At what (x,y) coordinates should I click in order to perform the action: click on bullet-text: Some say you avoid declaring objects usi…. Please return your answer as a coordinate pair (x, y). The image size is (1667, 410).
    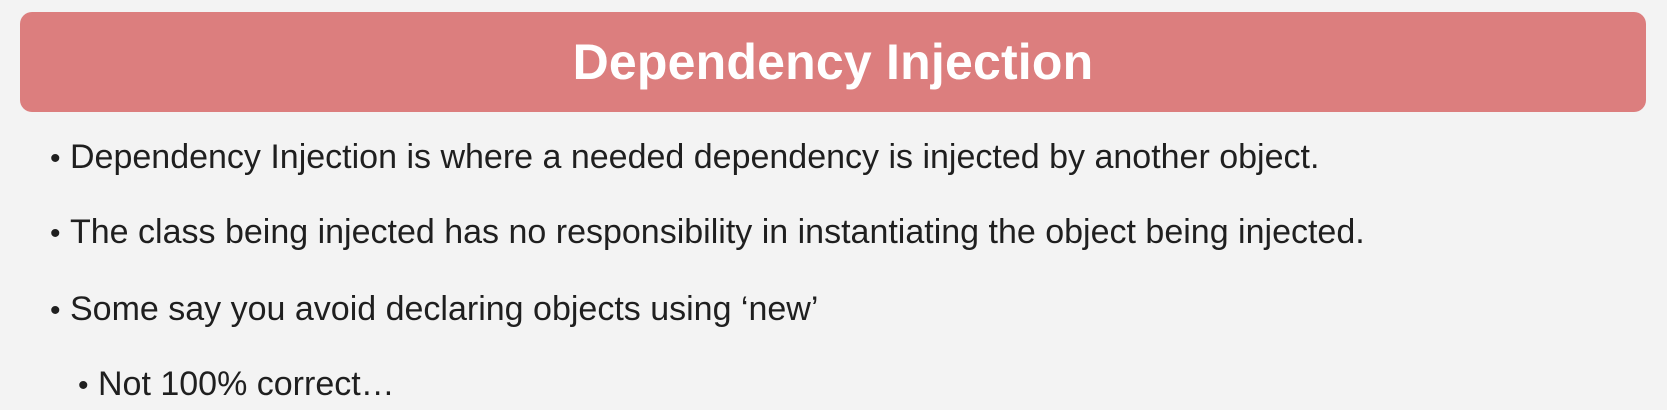
    Looking at the image, I should click on (444, 309).